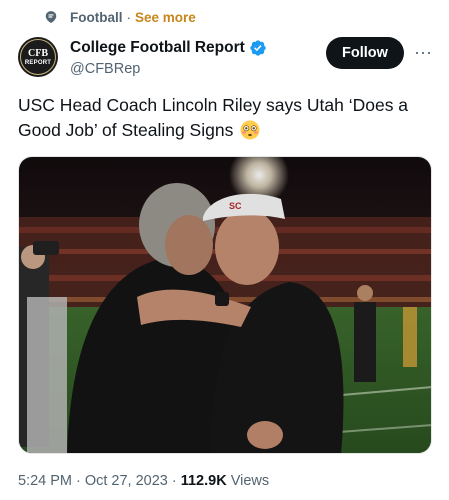 This screenshot has width=449, height=500. Describe the element at coordinates (165, 17) in the screenshot. I see `see-more-link: See more` at that location.